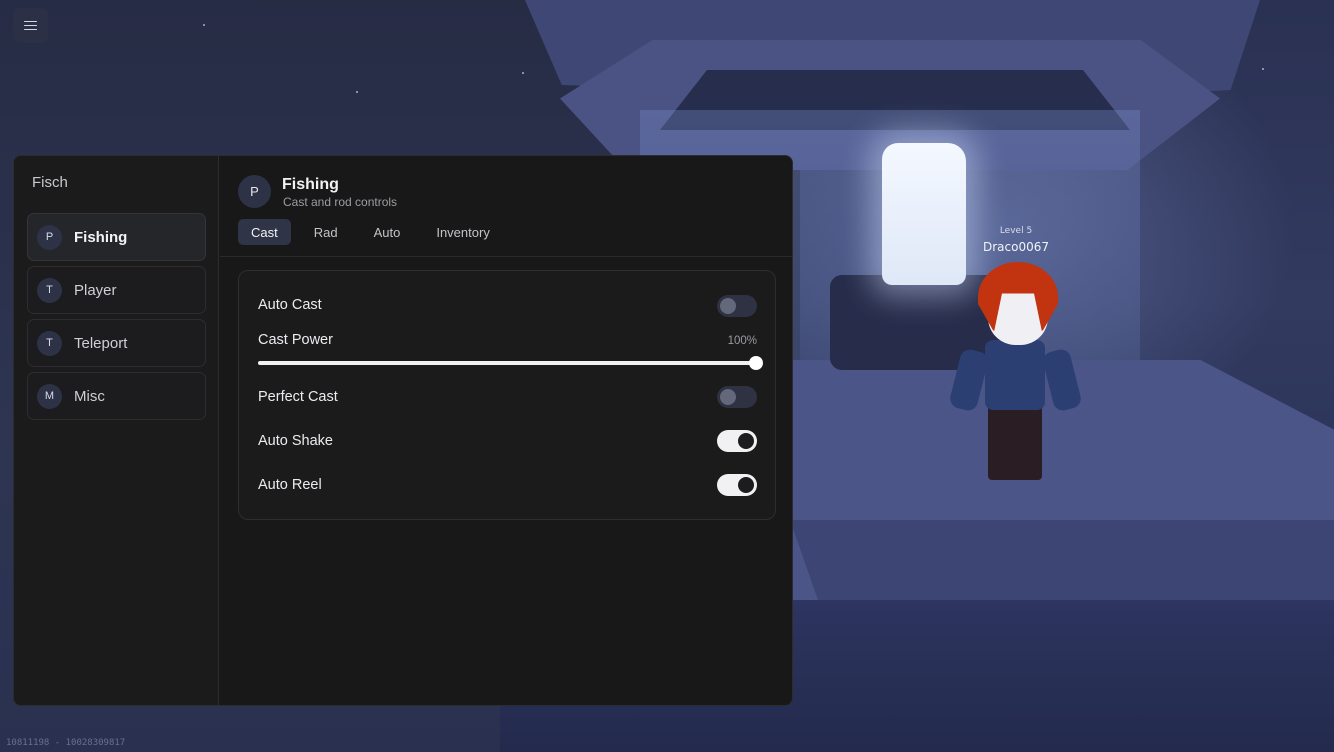 This screenshot has width=1334, height=752. I want to click on sidebar-item-teleport: T Teleport, so click(116, 343).